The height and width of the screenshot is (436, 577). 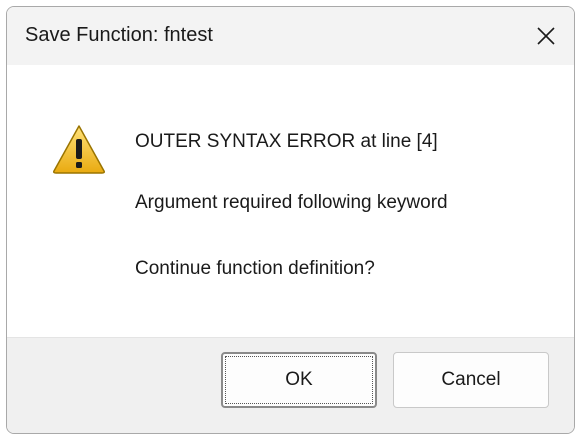 What do you see at coordinates (299, 380) in the screenshot?
I see `ok-button: OK` at bounding box center [299, 380].